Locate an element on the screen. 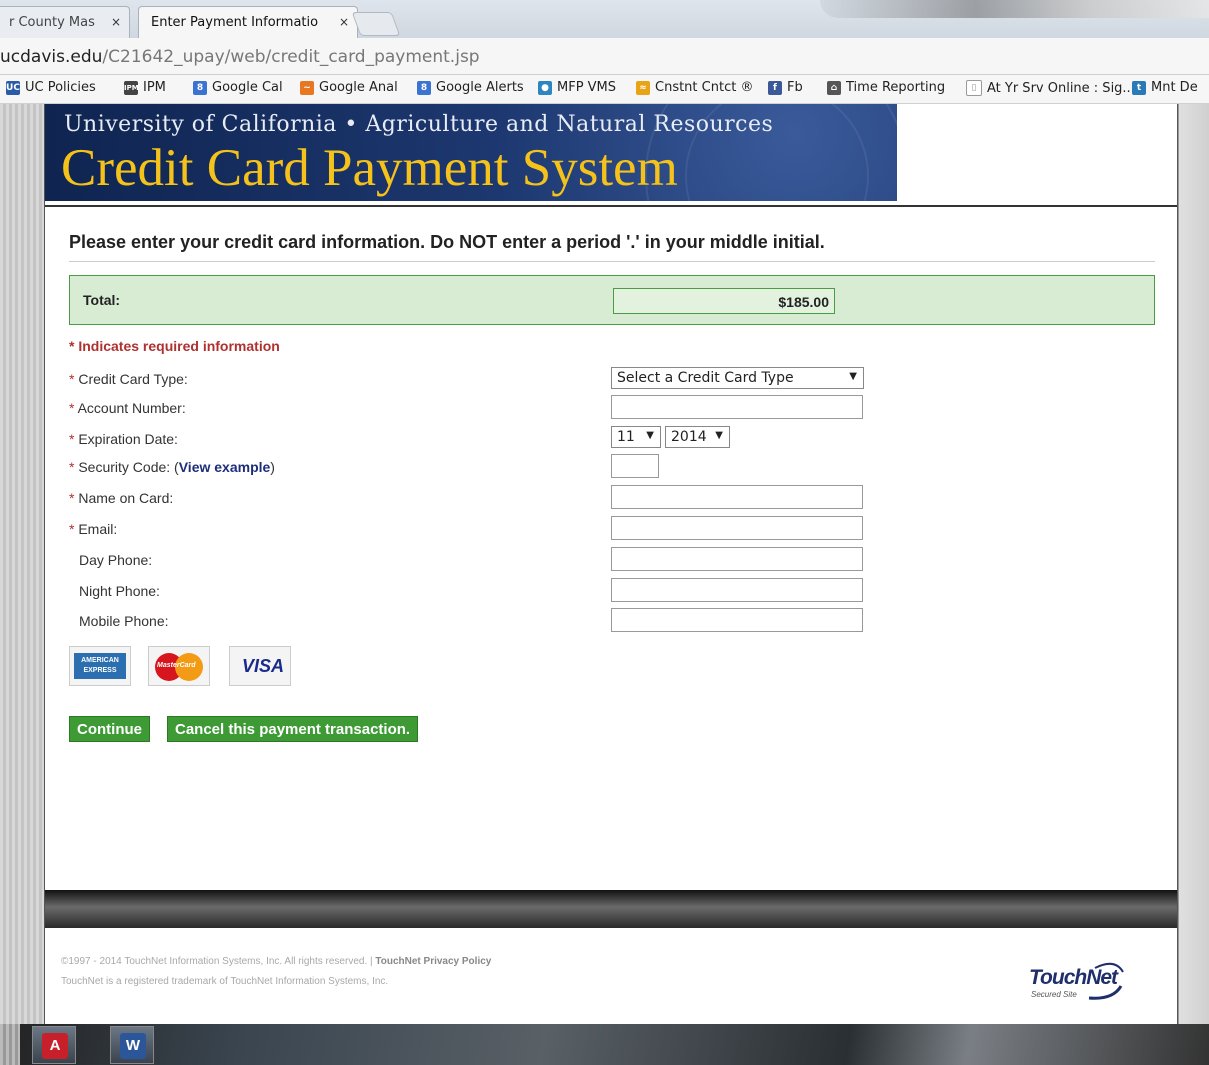 This screenshot has height=1065, width=1209. expiration-label: * Expiration Date: is located at coordinates (123, 439).